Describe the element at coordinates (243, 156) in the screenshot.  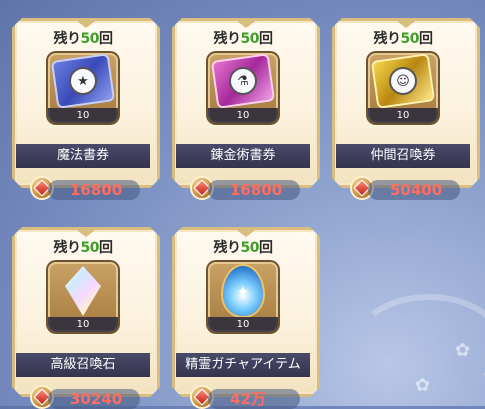
I see `item-name: 錬金術書券` at that location.